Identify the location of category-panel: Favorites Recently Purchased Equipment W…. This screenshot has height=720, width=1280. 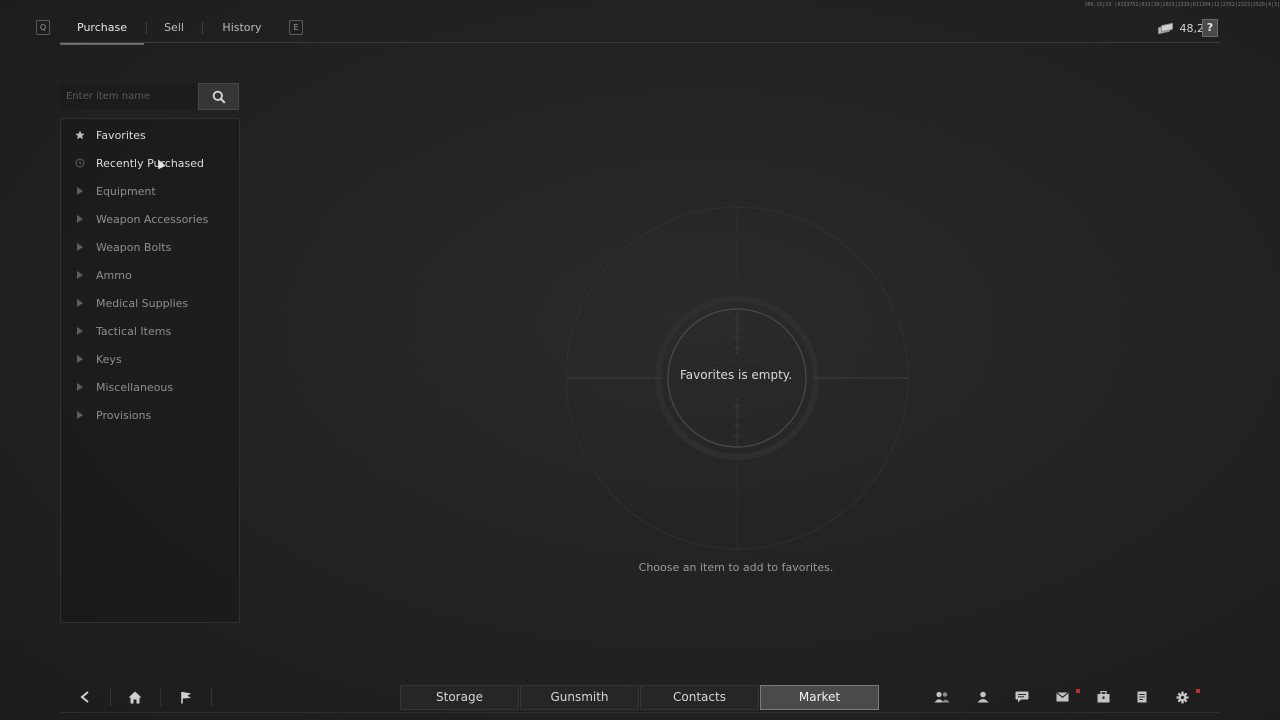
(150, 370).